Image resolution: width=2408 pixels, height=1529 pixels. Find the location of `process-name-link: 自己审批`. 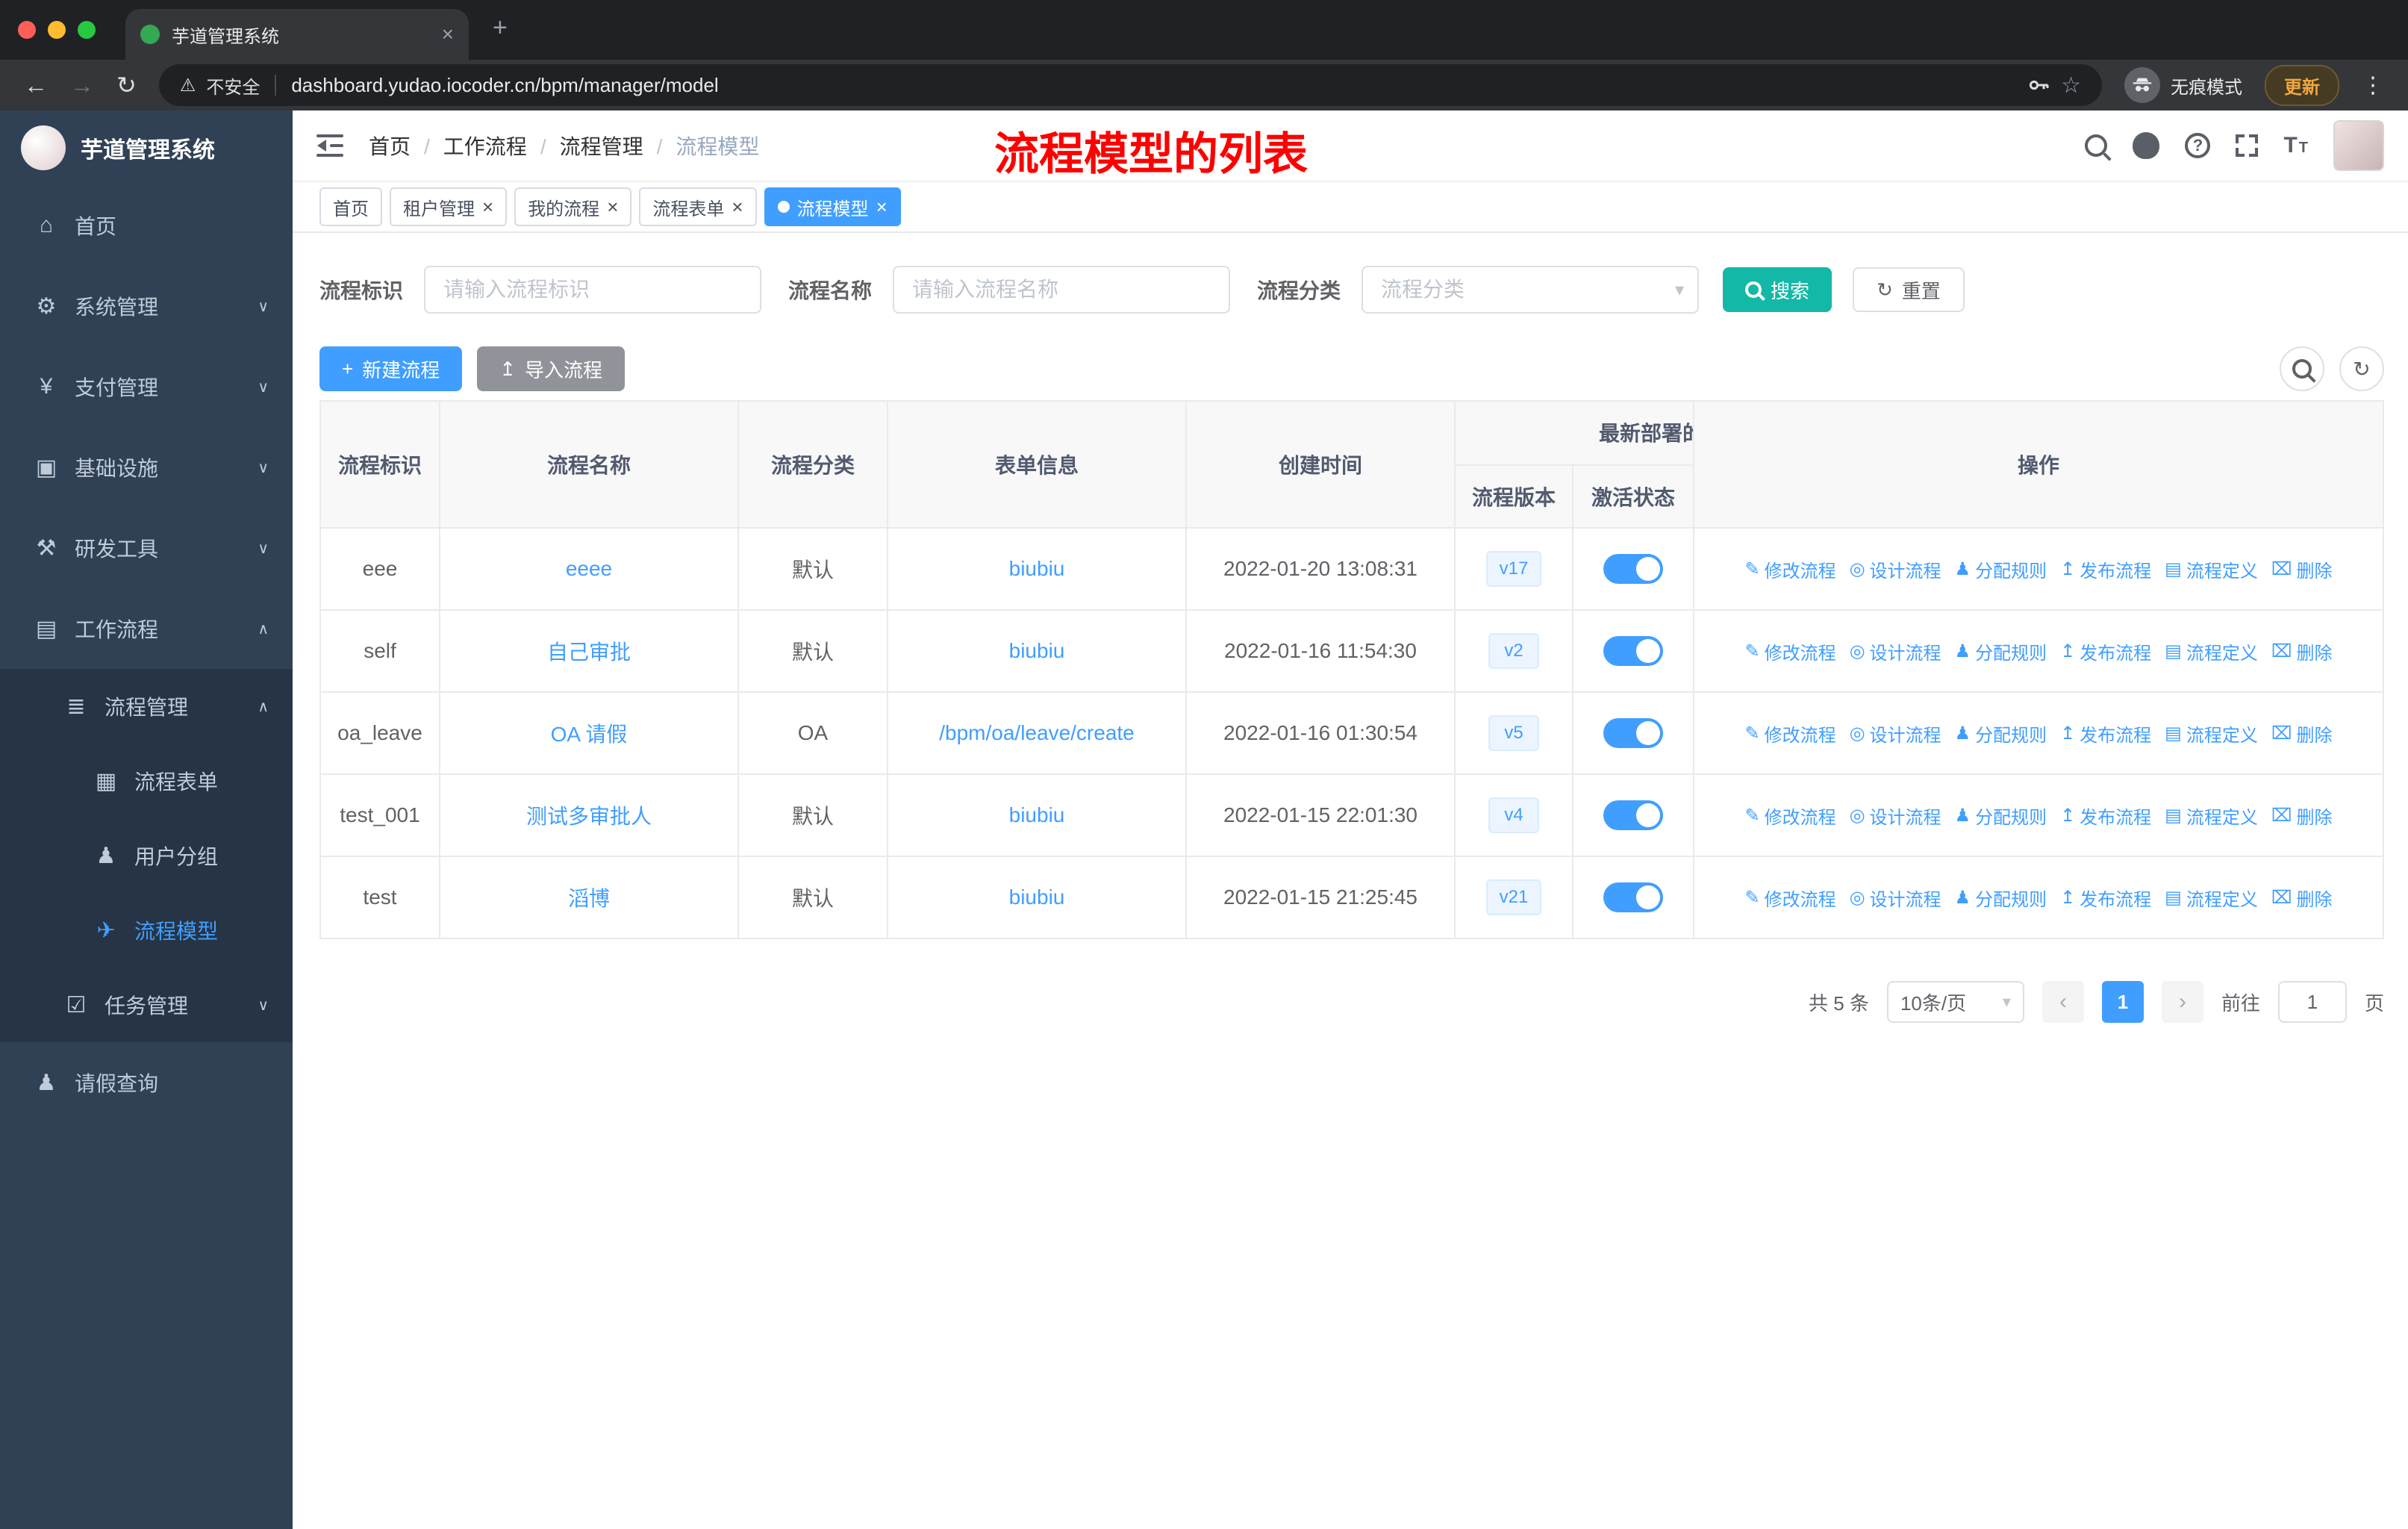

process-name-link: 自己审批 is located at coordinates (589, 652).